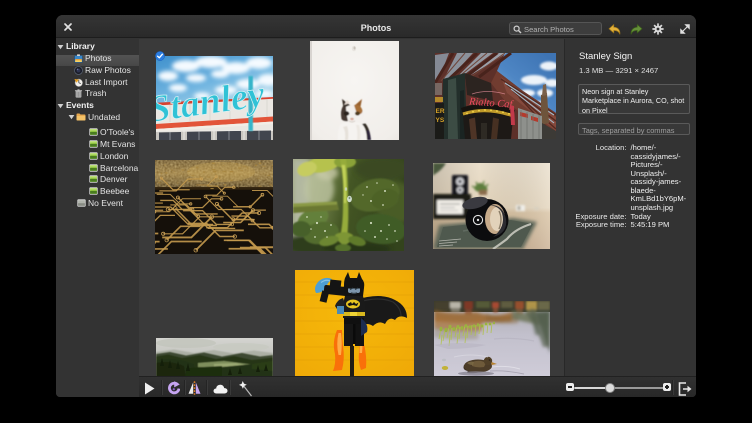  I want to click on svg-text: YS, so click(440, 120).